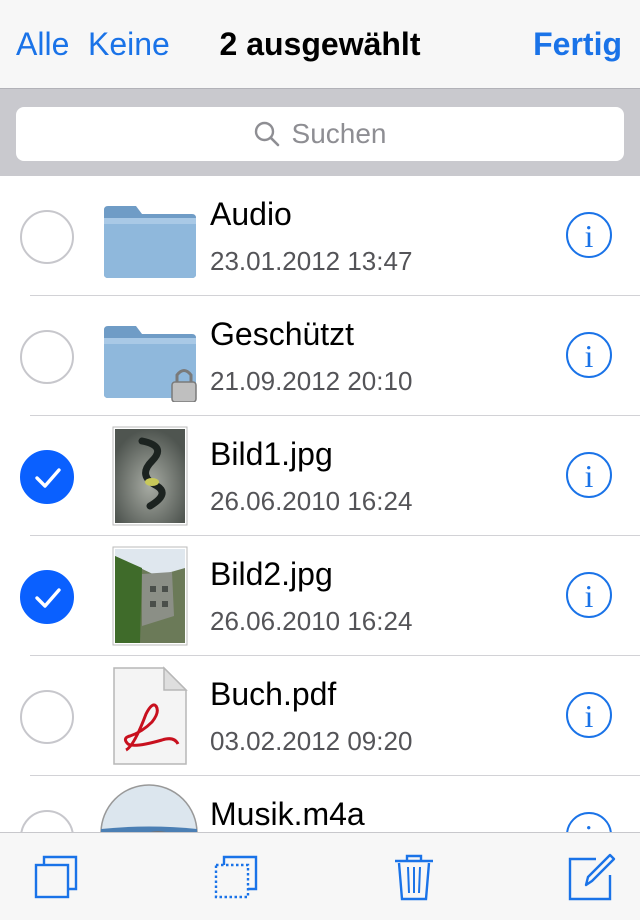 This screenshot has width=640, height=920. I want to click on file-name: Audio, so click(251, 214).